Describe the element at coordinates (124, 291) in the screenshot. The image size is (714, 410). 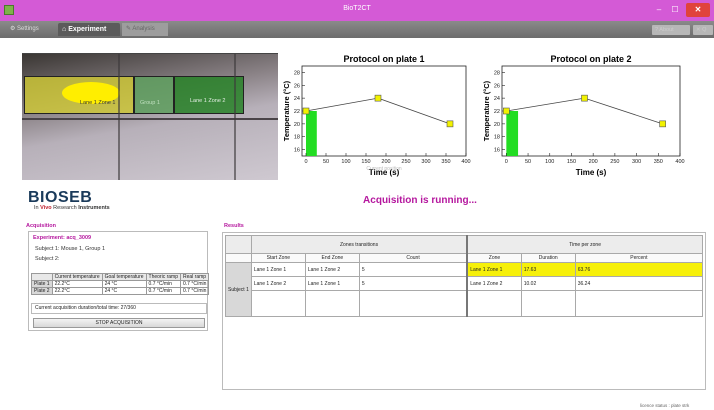
I see `table-cell: 24 °C` at that location.